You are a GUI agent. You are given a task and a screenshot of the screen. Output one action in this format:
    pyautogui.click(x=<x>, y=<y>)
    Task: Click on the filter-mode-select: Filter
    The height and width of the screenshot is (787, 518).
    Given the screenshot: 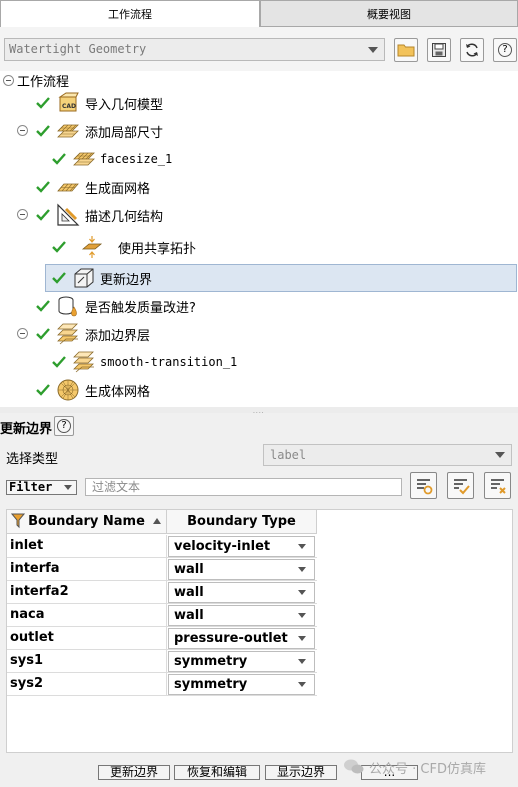 What is the action you would take?
    pyautogui.click(x=41, y=487)
    